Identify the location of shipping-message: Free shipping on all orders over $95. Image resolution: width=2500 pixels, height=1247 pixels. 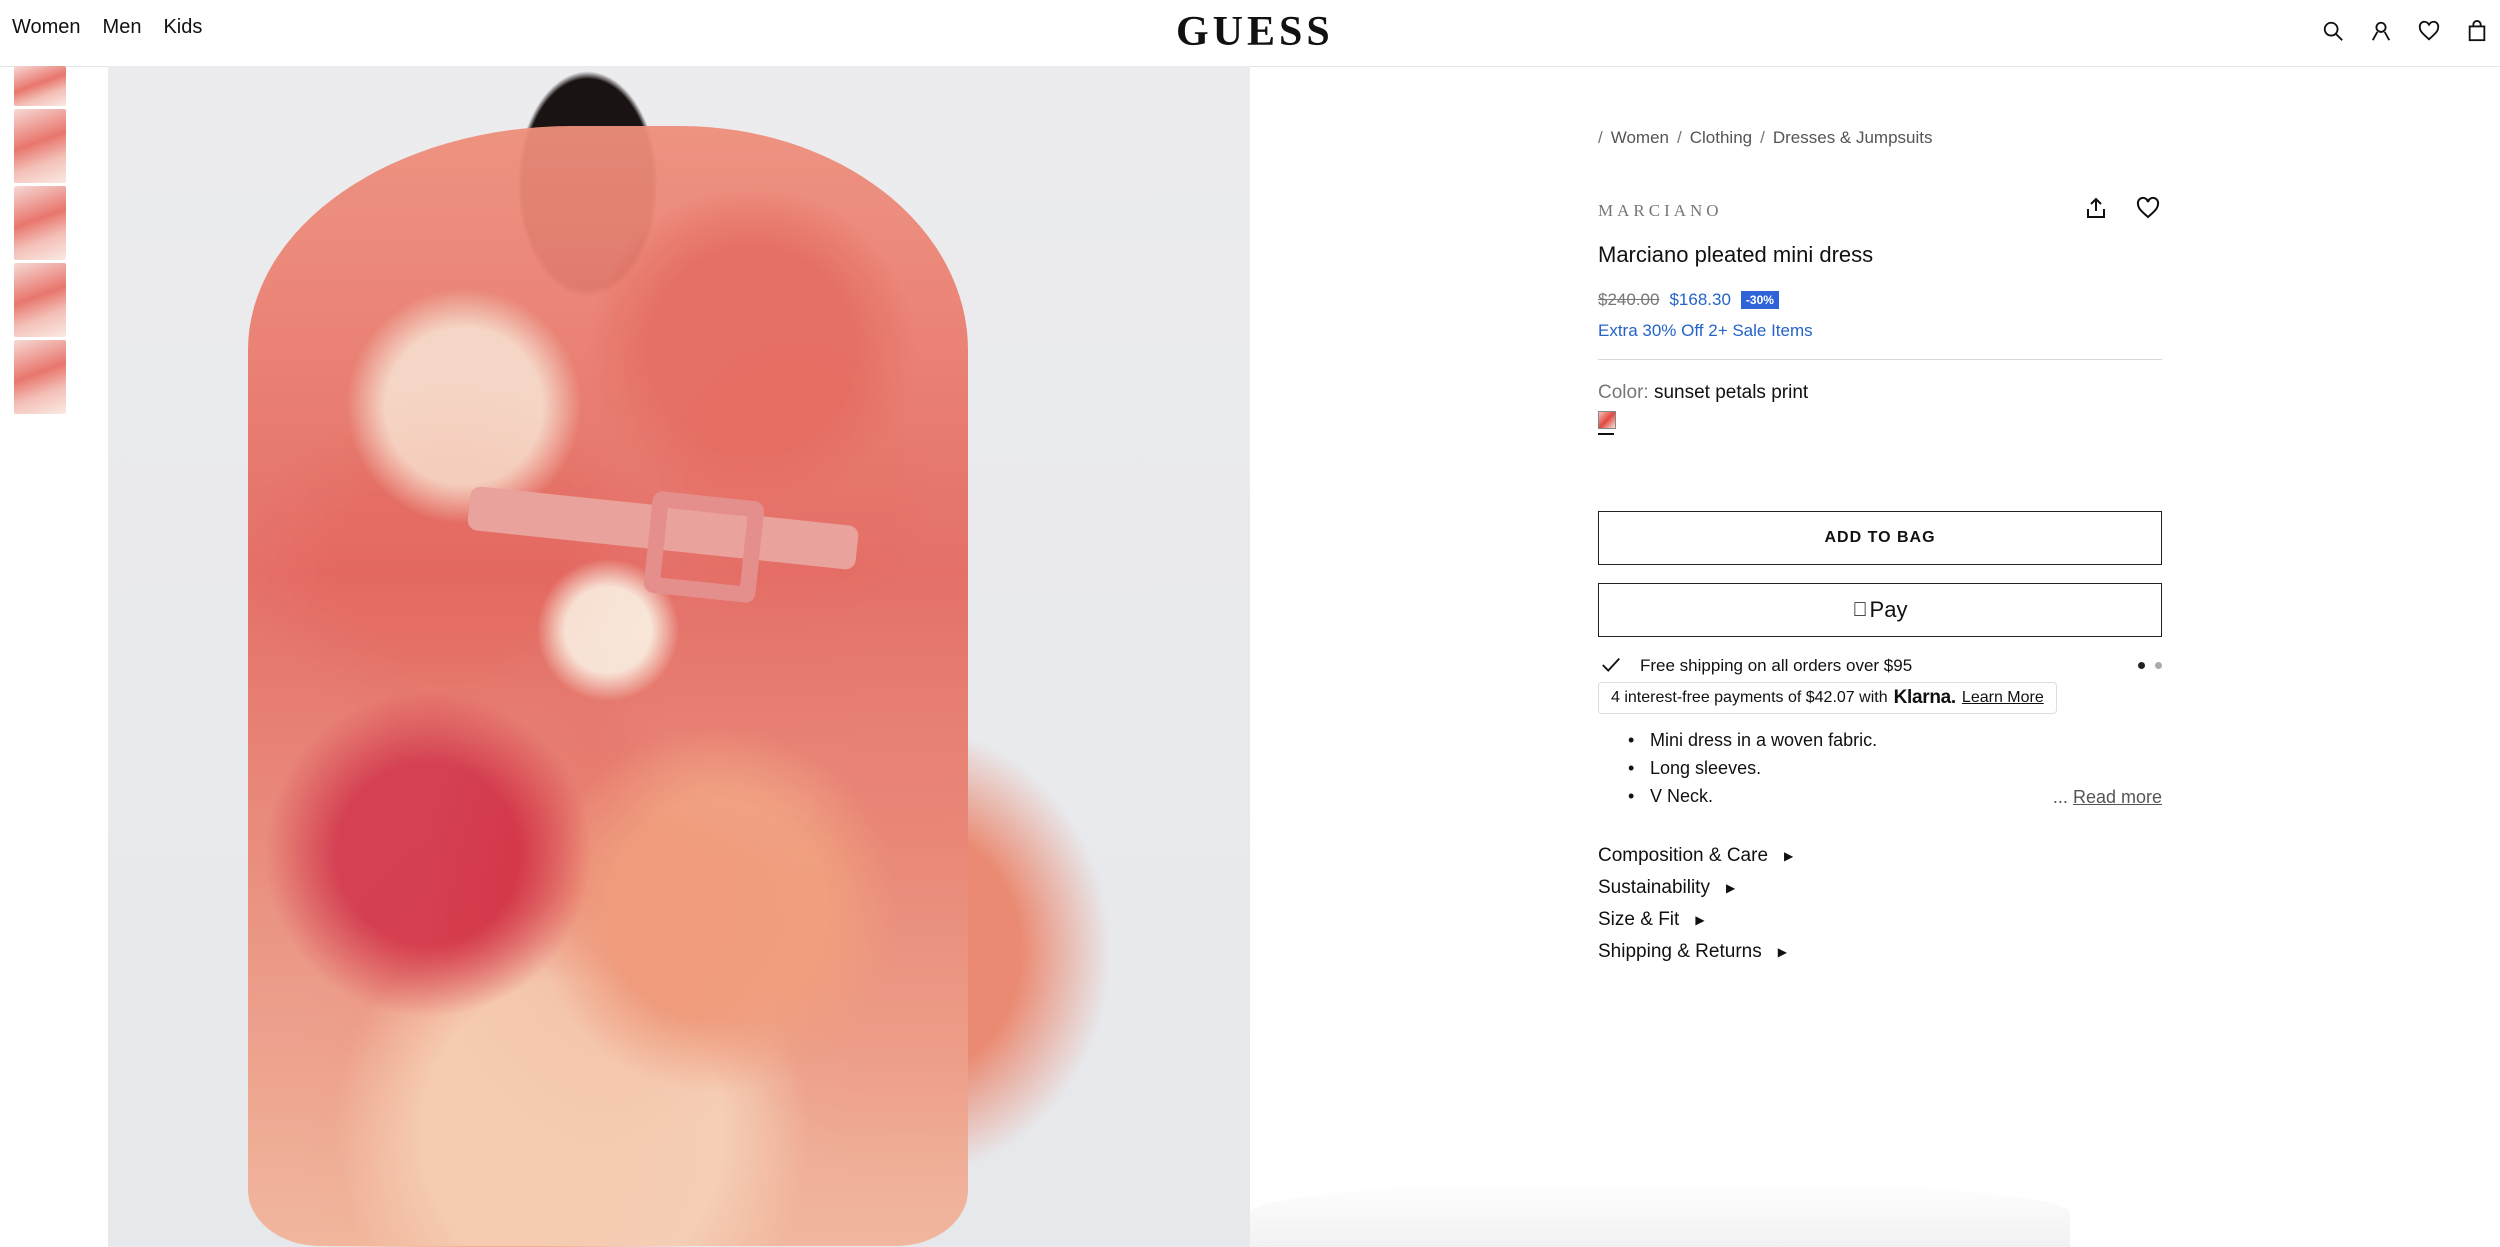
(1776, 665).